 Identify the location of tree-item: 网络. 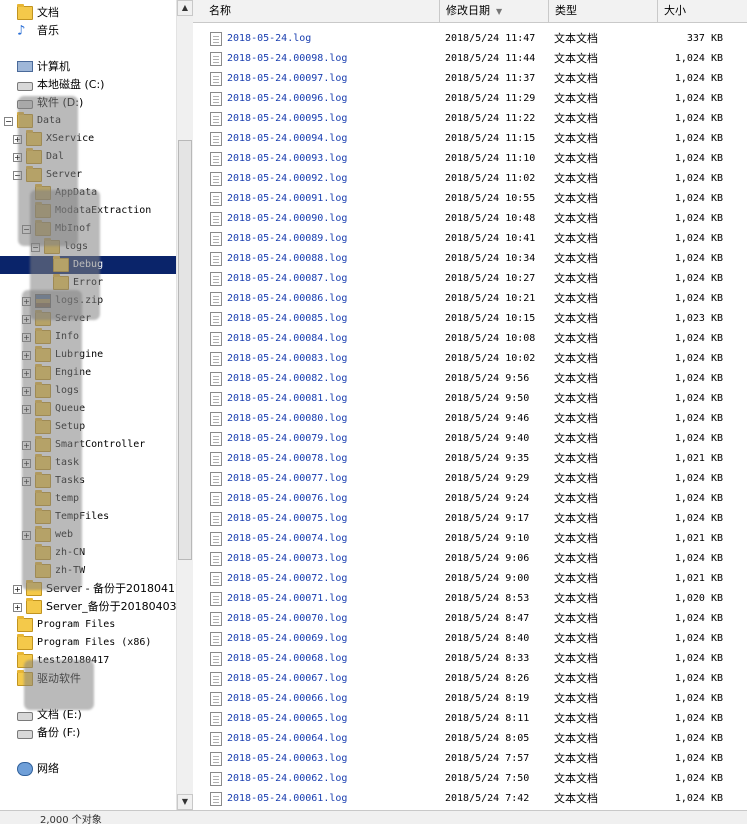
(88, 769).